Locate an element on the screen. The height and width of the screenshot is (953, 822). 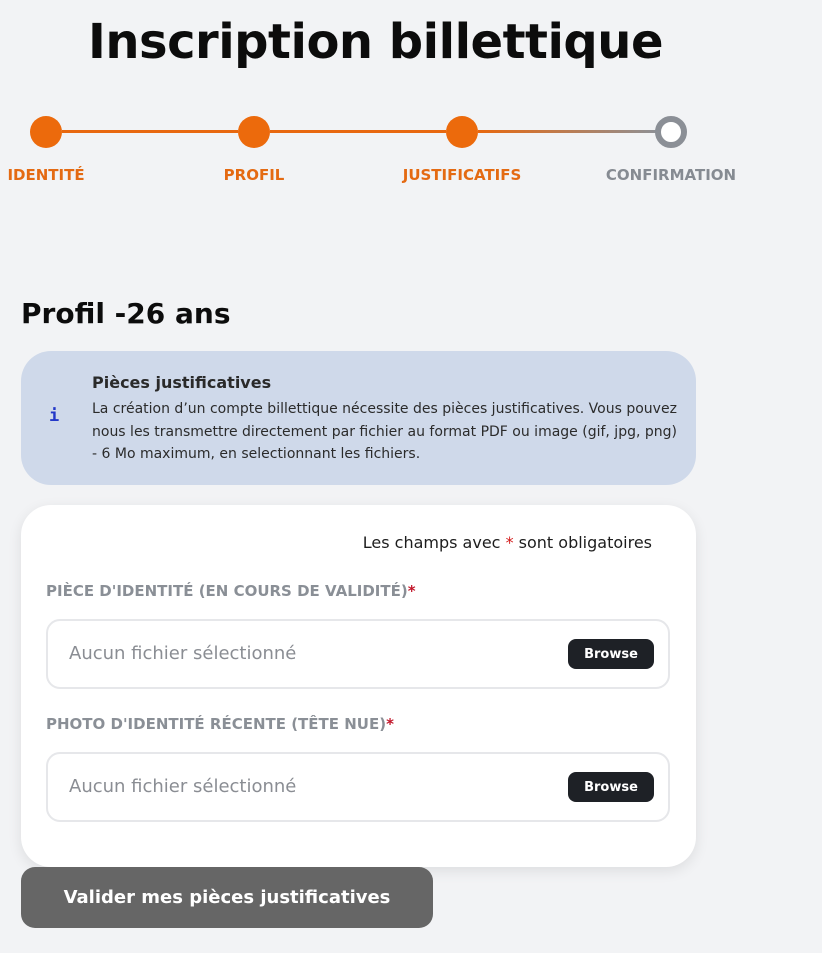
step-identite-dot is located at coordinates (46, 132).